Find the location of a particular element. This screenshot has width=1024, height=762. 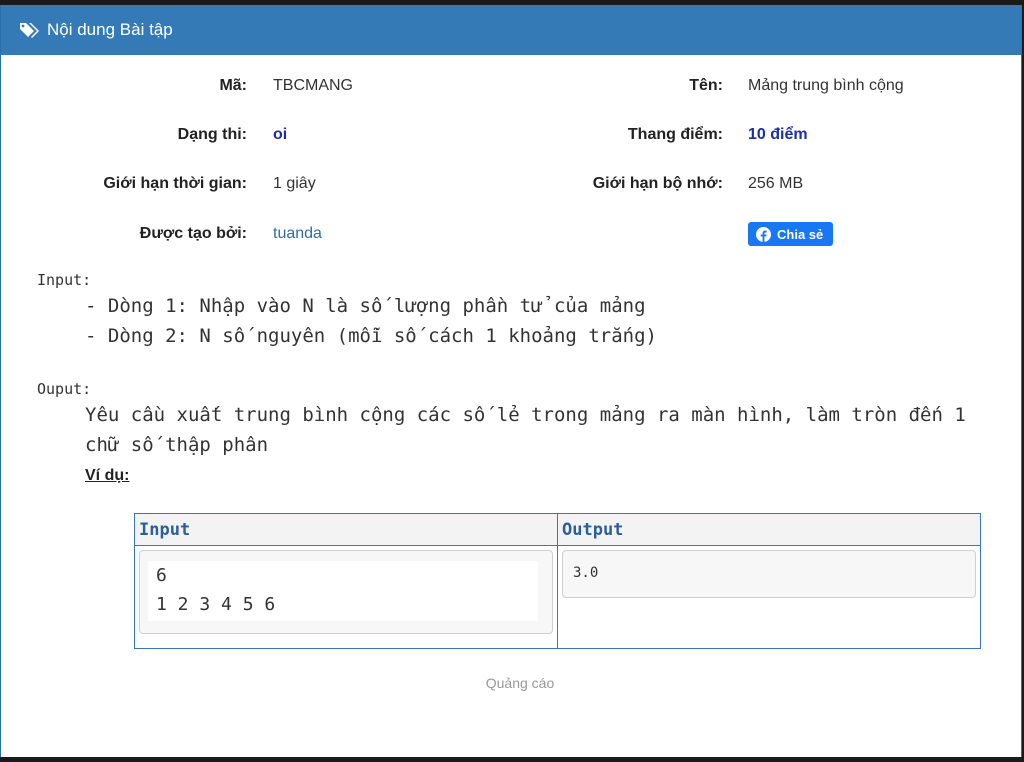

example-input-line-1: 6 is located at coordinates (161, 575).